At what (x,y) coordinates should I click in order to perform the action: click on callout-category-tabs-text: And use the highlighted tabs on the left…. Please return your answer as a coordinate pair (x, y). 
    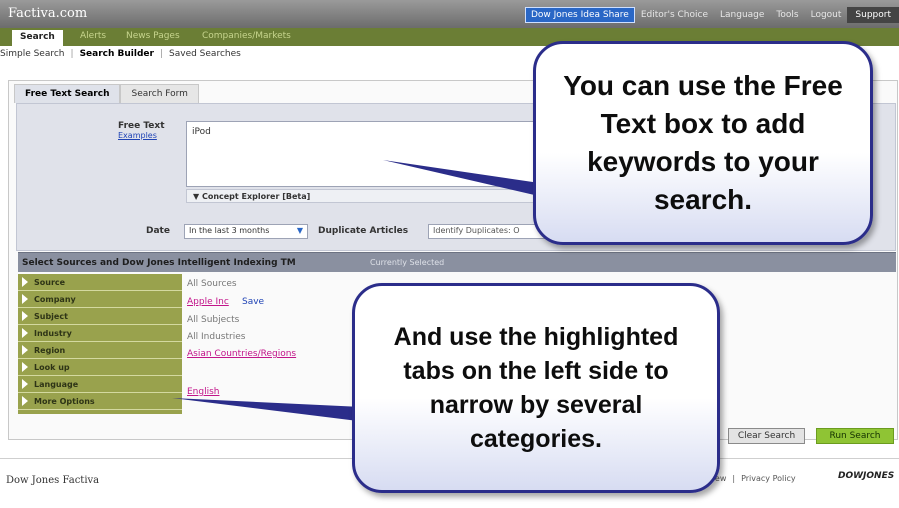
    Looking at the image, I should click on (536, 388).